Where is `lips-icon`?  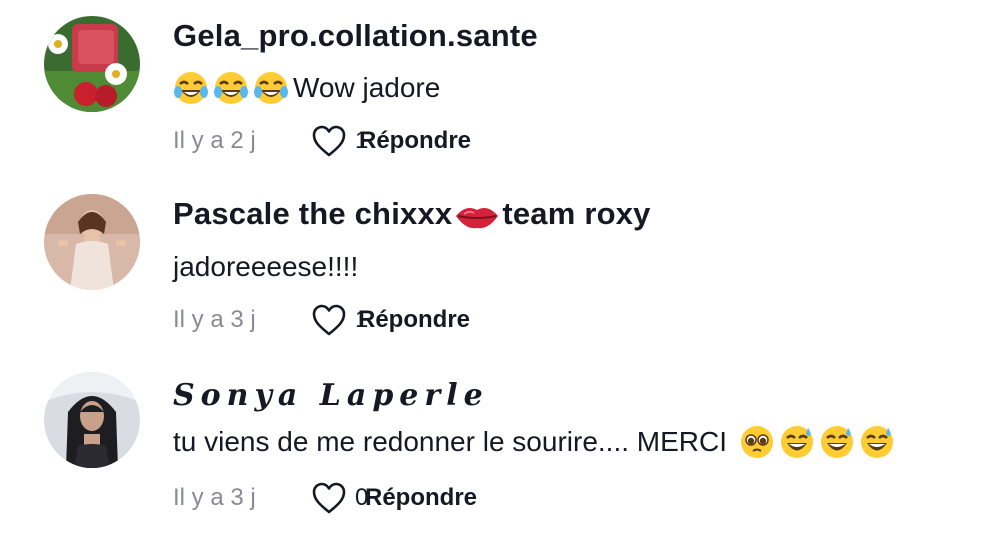 lips-icon is located at coordinates (477, 216).